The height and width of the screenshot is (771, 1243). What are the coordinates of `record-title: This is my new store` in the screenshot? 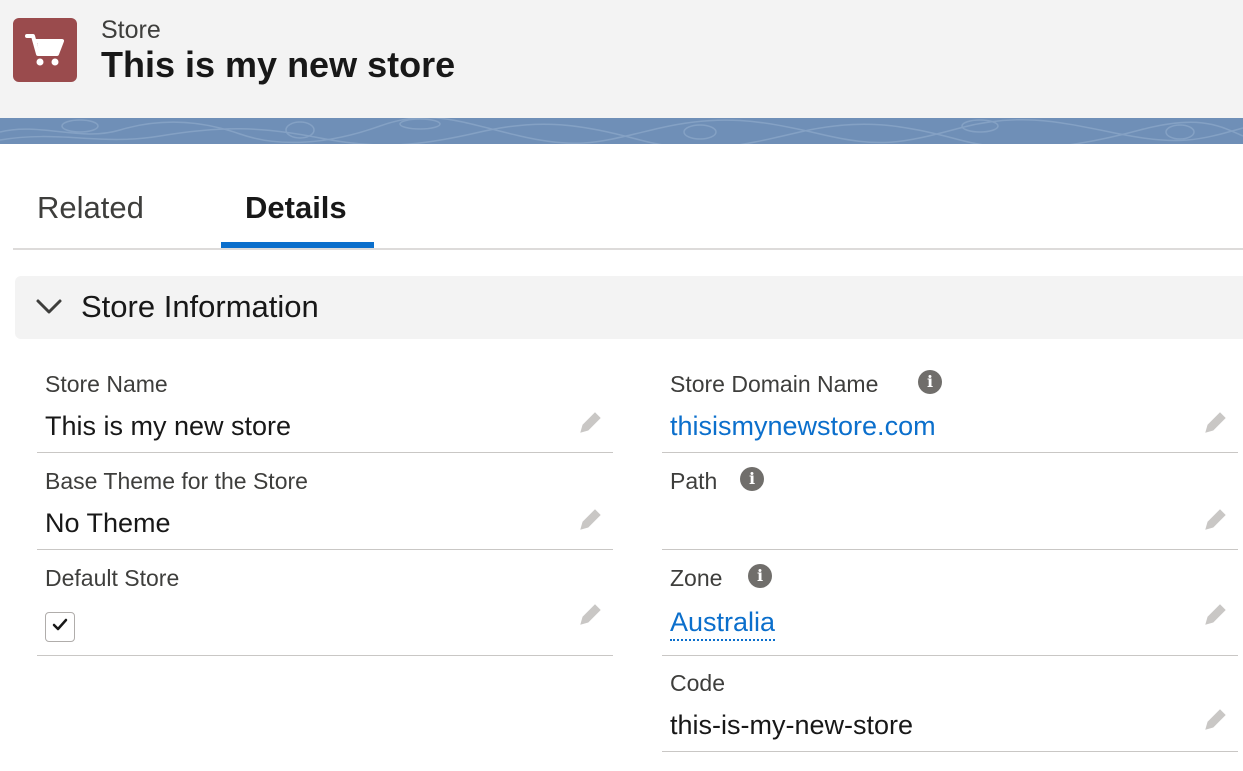 It's located at (278, 64).